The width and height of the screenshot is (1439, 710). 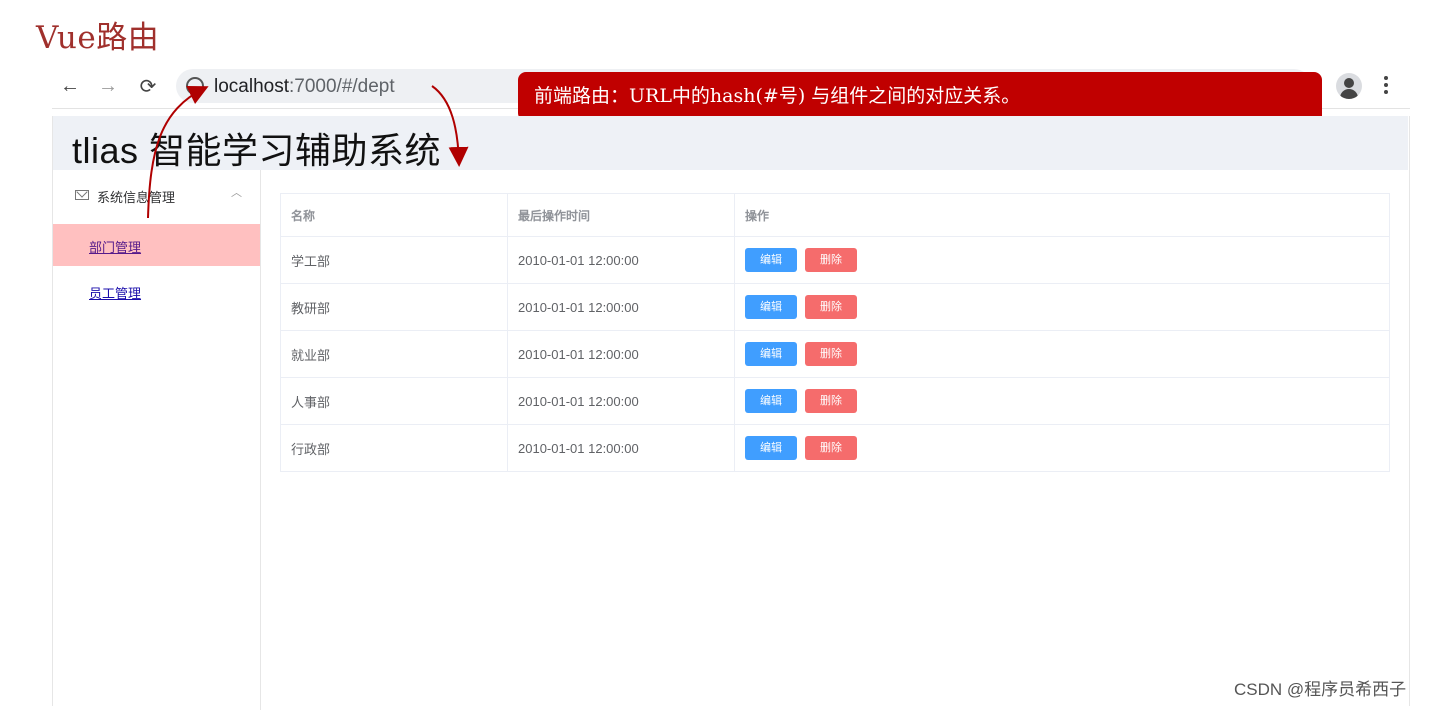 What do you see at coordinates (450, 126) in the screenshot?
I see `arrow-url-to-content` at bounding box center [450, 126].